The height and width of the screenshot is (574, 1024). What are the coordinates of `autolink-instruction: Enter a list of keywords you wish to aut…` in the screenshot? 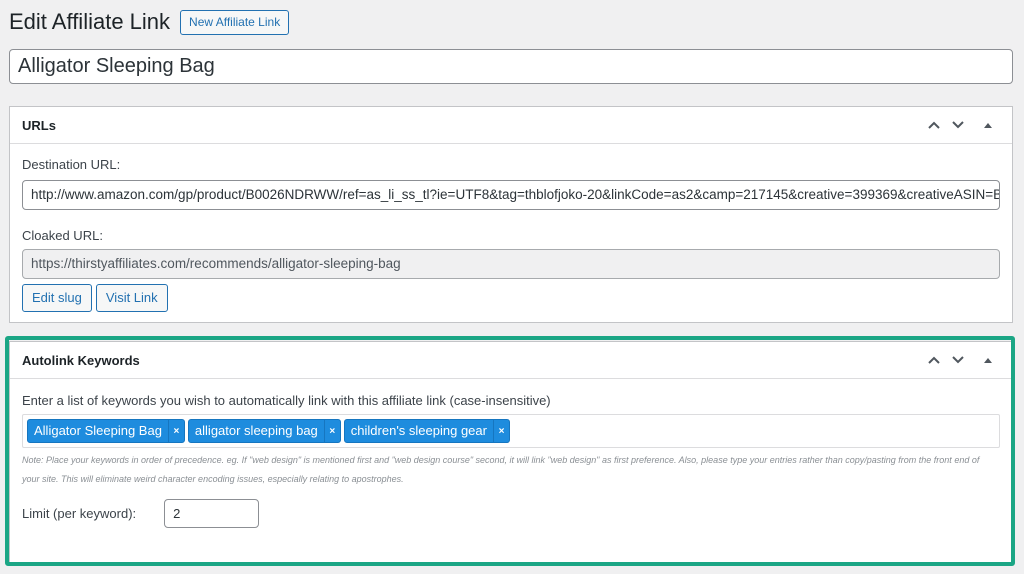 It's located at (286, 400).